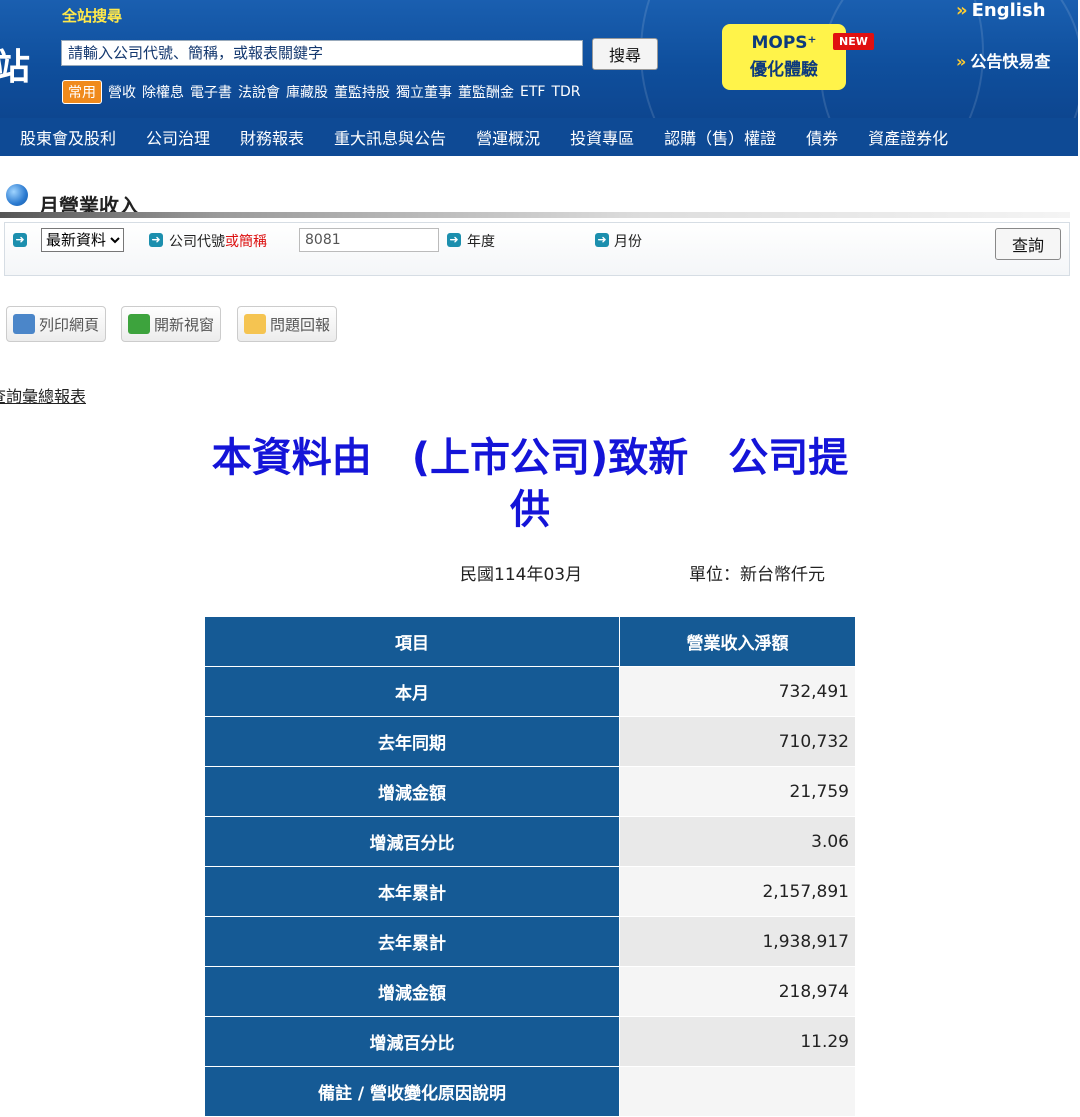 This screenshot has height=1117, width=1080. Describe the element at coordinates (412, 741) in the screenshot. I see `row-label: 去年同期` at that location.